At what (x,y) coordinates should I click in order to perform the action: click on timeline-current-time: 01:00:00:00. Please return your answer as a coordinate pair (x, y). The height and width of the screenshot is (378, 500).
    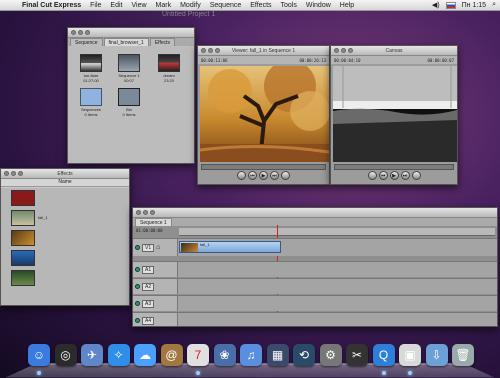
    Looking at the image, I should click on (149, 230).